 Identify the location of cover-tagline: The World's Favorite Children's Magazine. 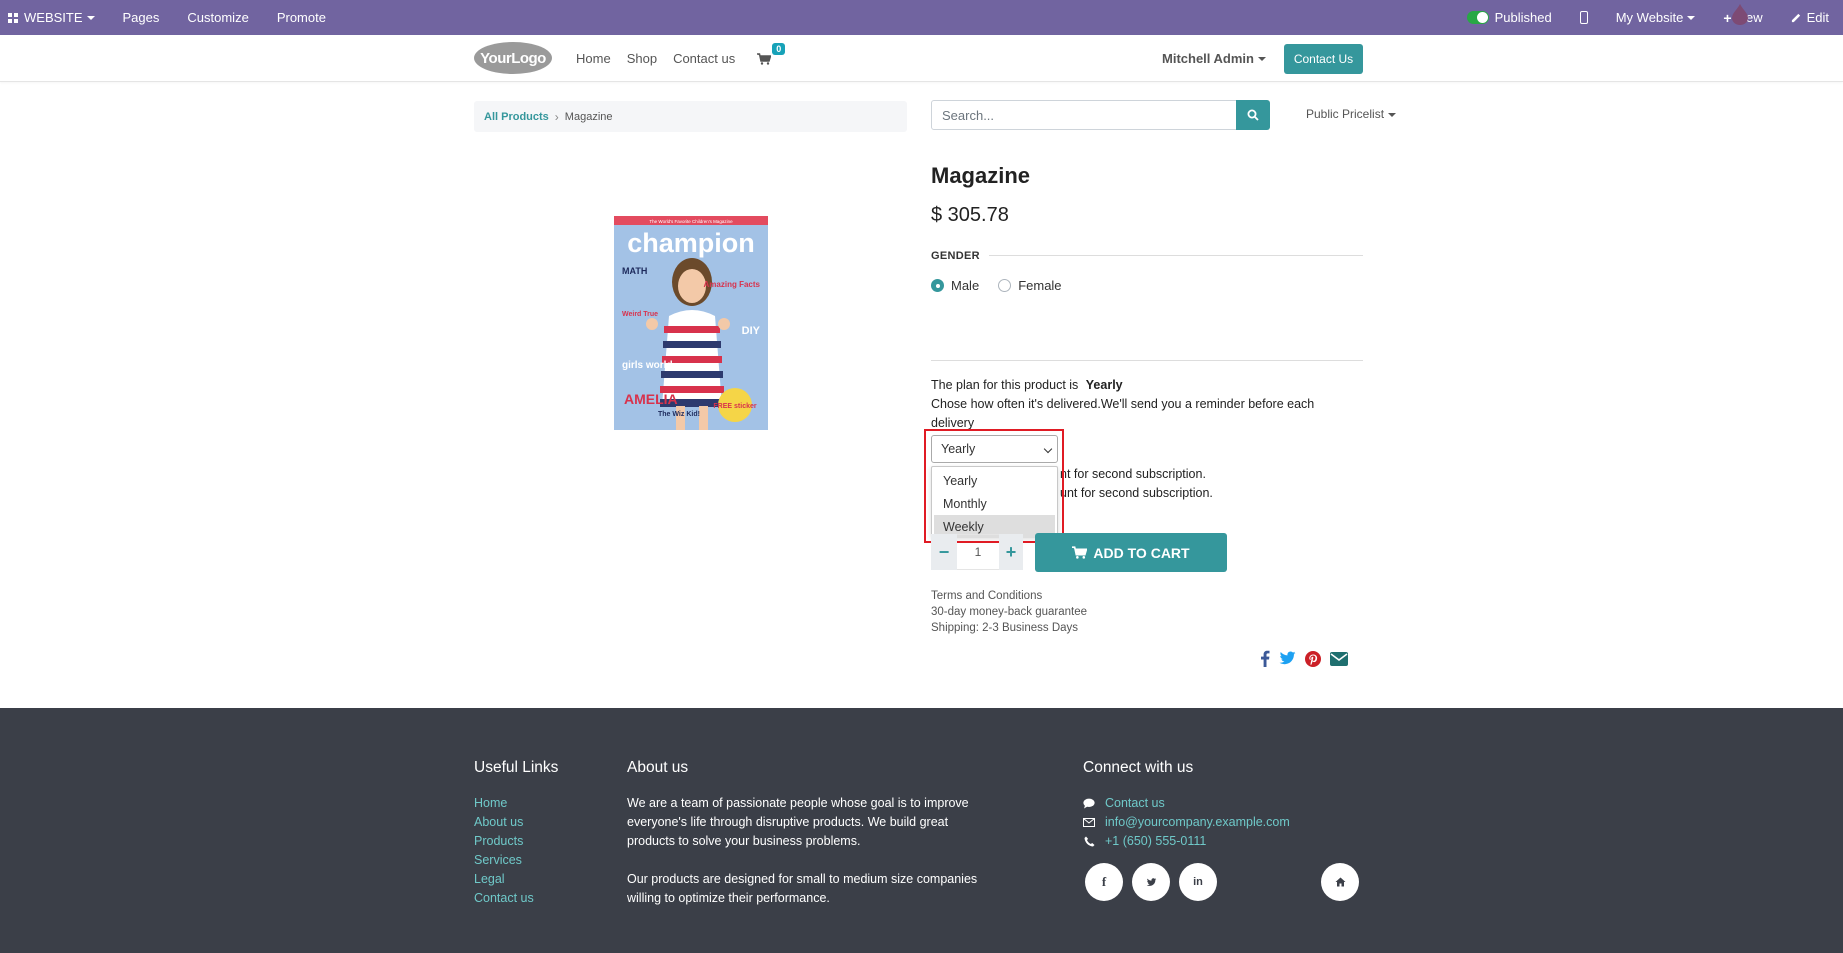
(691, 221).